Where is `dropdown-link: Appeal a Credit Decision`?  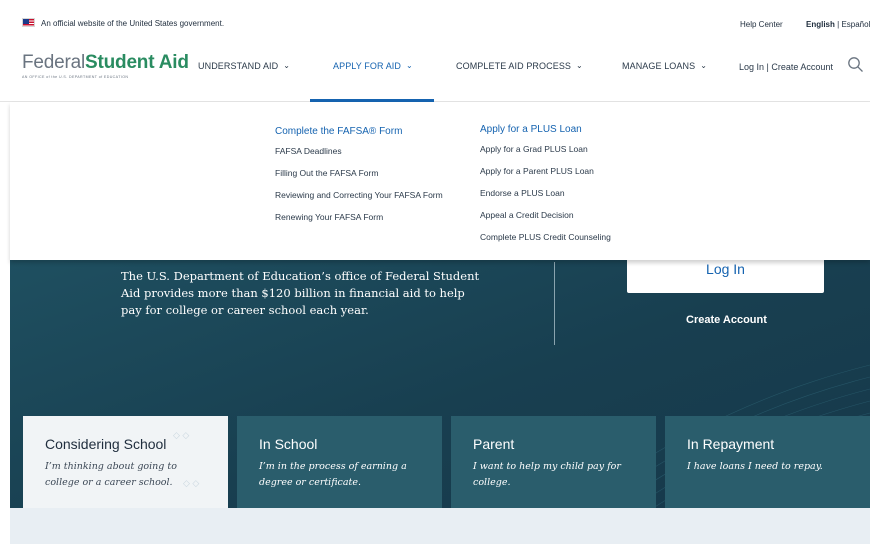
dropdown-link: Appeal a Credit Decision is located at coordinates (545, 215).